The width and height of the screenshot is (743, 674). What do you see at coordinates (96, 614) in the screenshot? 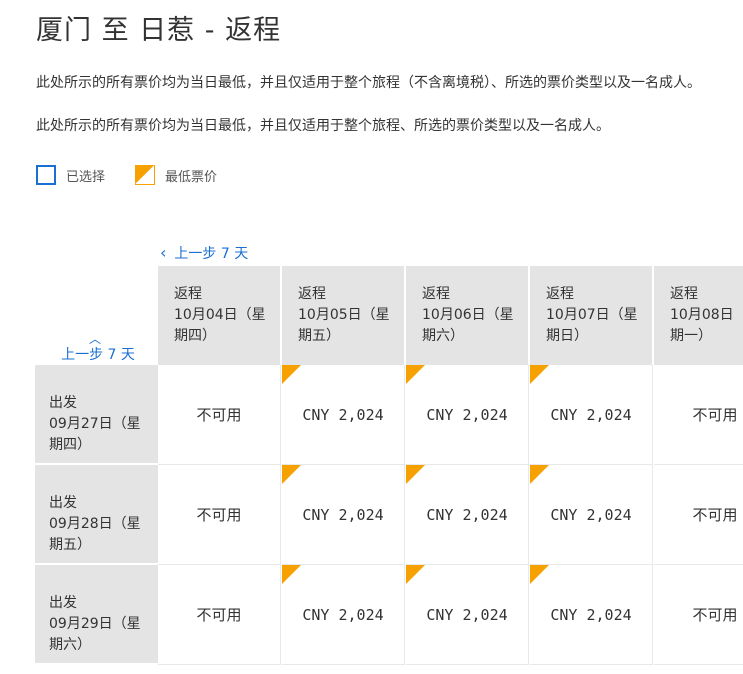
I see `depart-date-header: 出发 09月29日（星期六）` at bounding box center [96, 614].